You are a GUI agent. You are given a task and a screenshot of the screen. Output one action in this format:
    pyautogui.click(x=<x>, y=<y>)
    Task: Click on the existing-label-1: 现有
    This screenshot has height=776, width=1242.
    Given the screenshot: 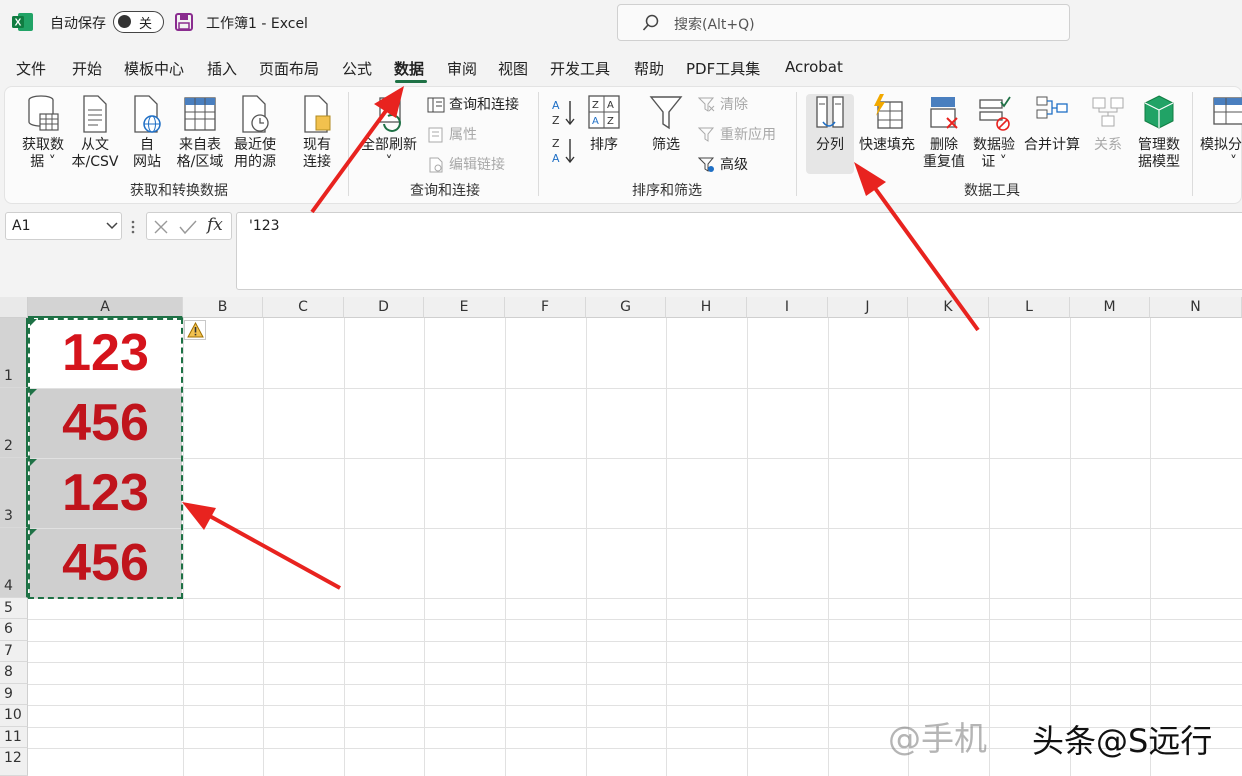 What is the action you would take?
    pyautogui.click(x=317, y=145)
    